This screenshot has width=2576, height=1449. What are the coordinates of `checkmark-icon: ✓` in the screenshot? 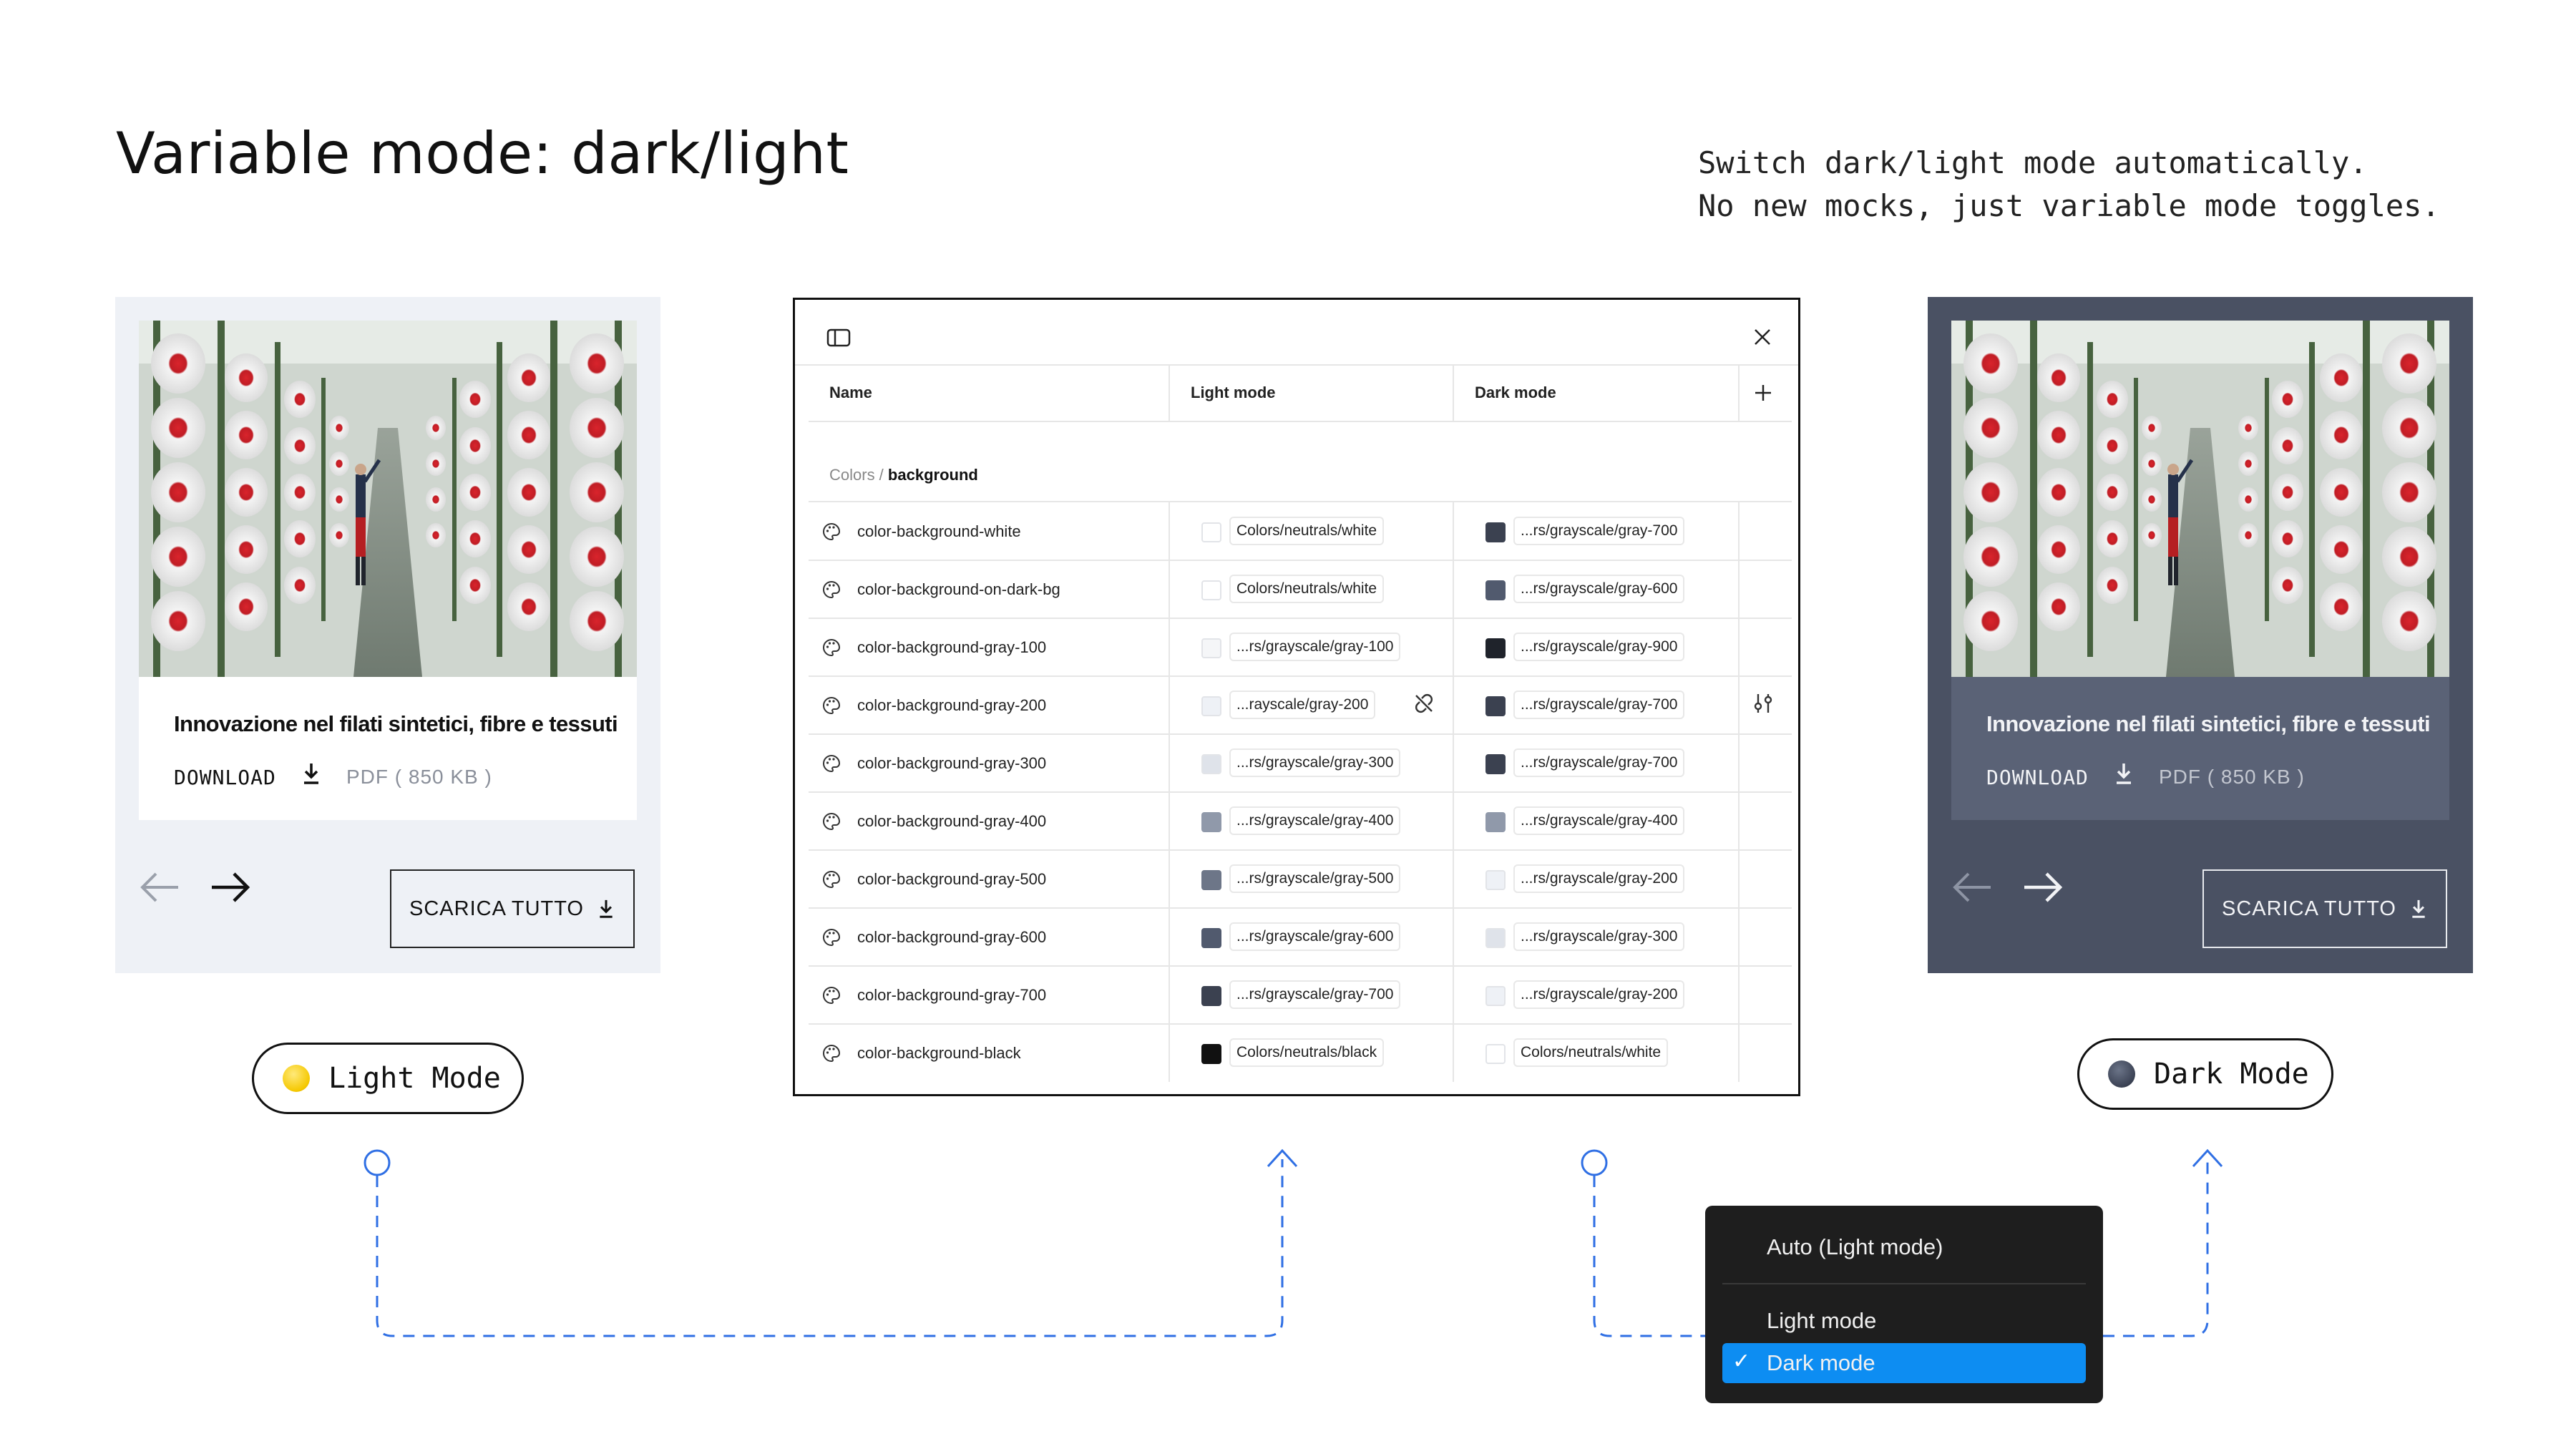 It's located at (1741, 1361).